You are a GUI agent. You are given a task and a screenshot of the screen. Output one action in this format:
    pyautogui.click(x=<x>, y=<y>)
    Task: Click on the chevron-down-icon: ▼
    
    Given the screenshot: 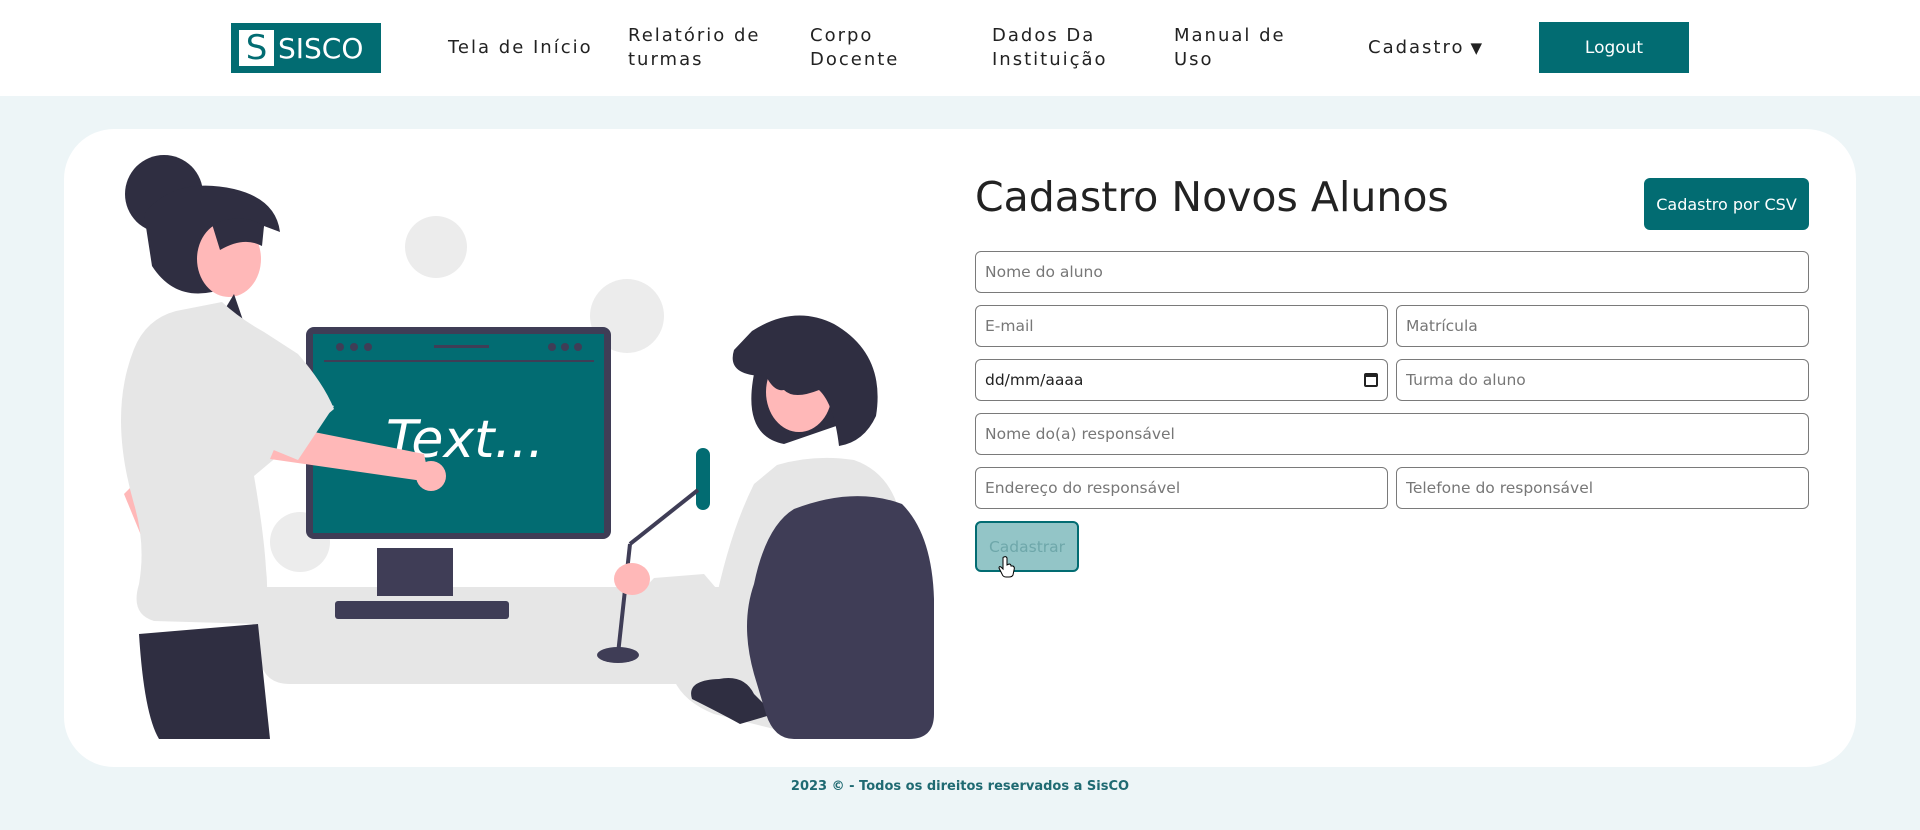 What is the action you would take?
    pyautogui.click(x=1476, y=48)
    